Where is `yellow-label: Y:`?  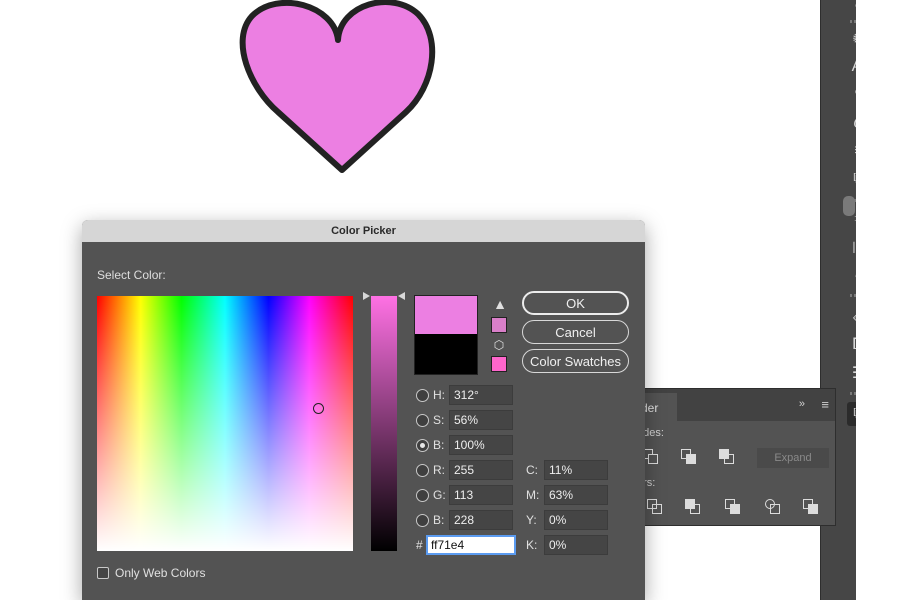 yellow-label: Y: is located at coordinates (531, 520).